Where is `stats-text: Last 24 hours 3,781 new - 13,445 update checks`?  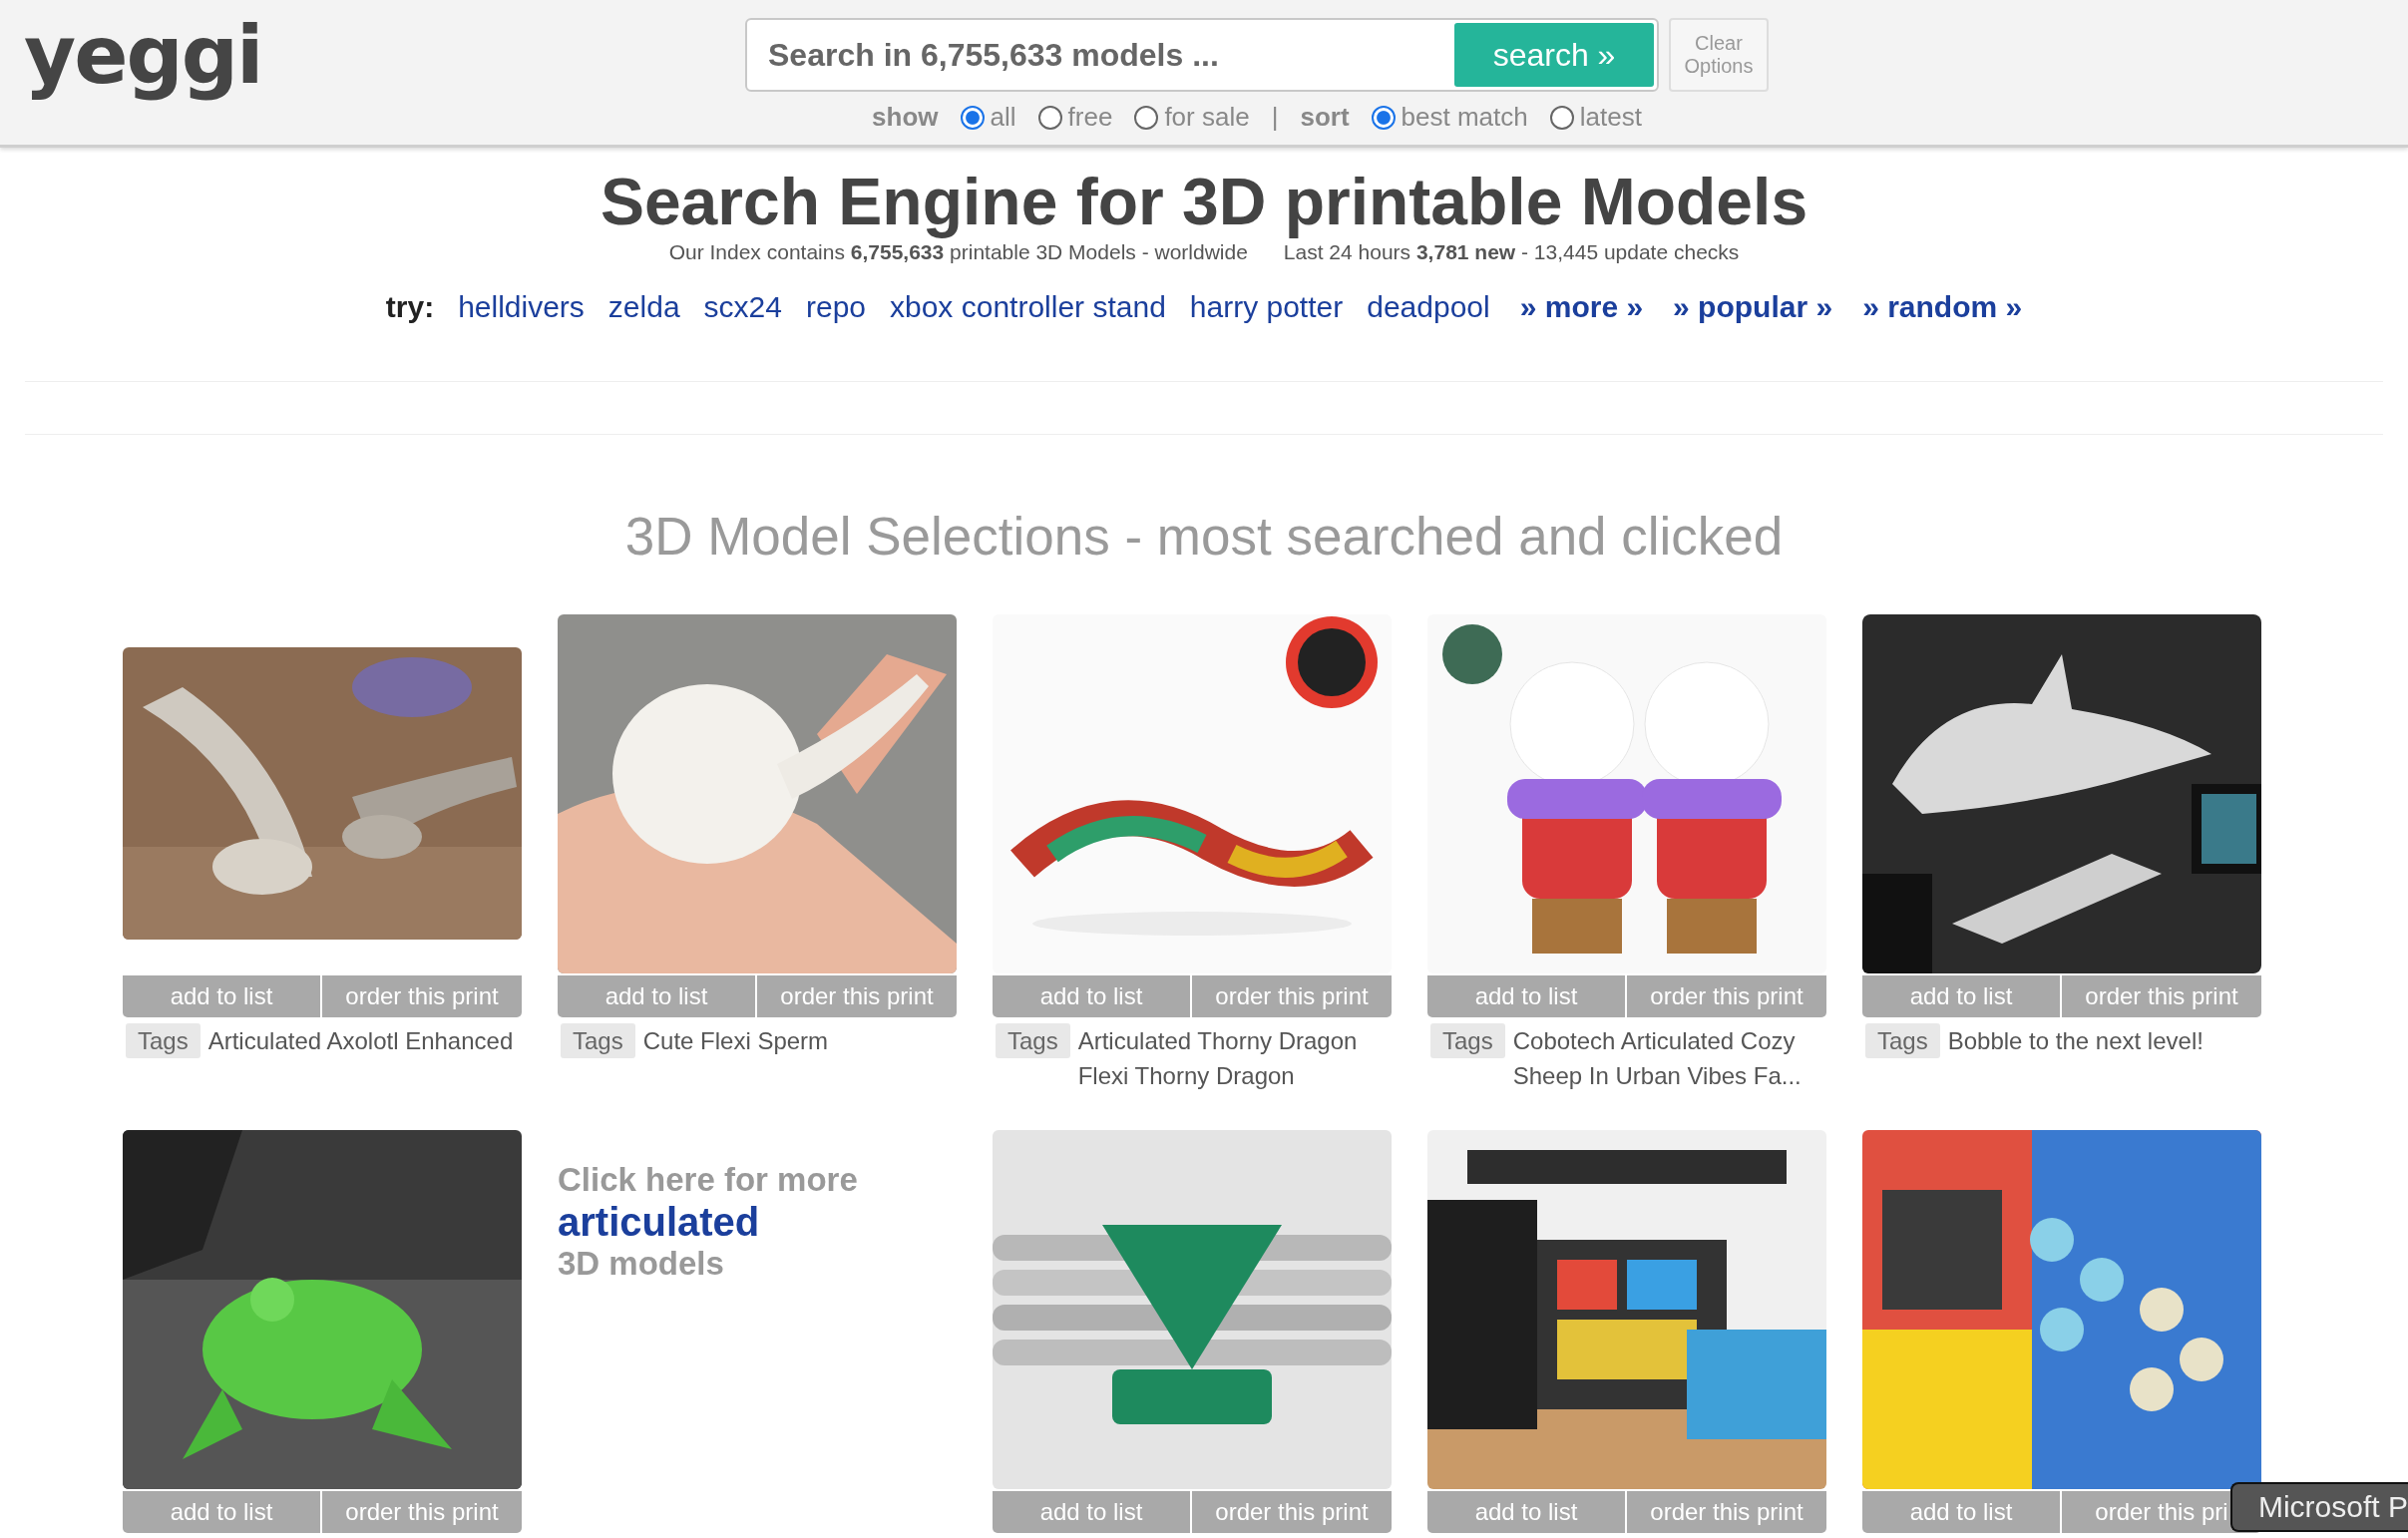
stats-text: Last 24 hours 3,781 new - 13,445 update checks is located at coordinates (1512, 251).